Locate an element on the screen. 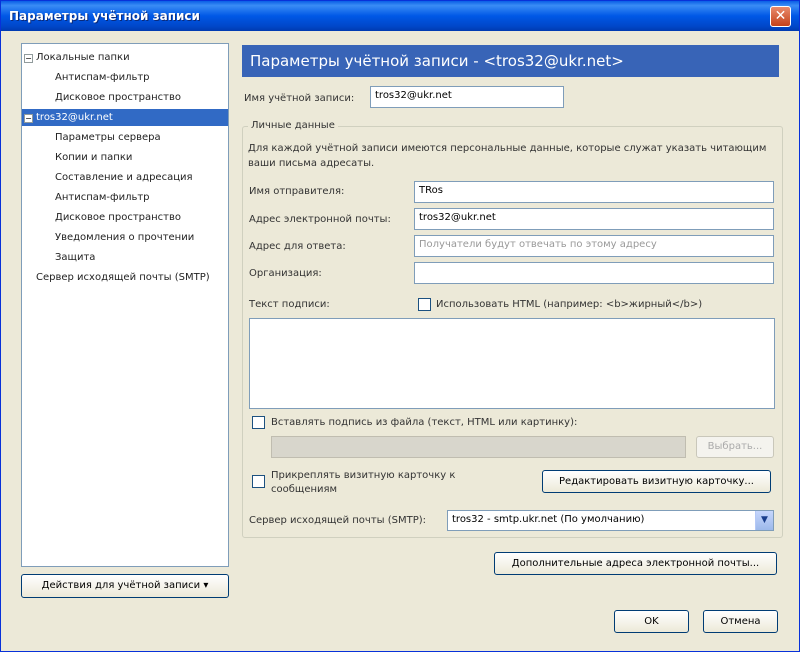 The image size is (800, 652). email-label: Адрес электронной почты: is located at coordinates (320, 219).